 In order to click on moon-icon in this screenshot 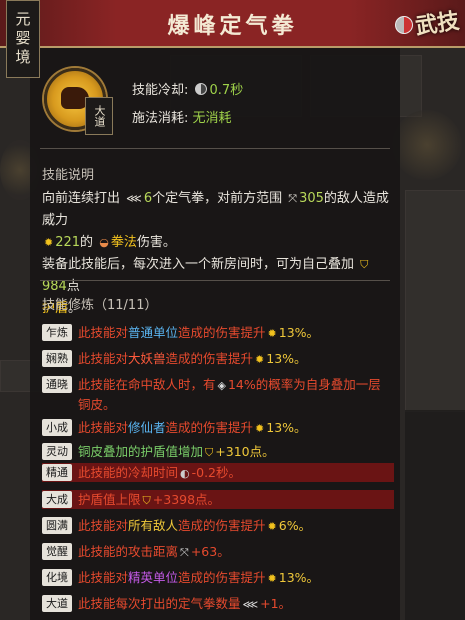, I will do `click(200, 89)`.